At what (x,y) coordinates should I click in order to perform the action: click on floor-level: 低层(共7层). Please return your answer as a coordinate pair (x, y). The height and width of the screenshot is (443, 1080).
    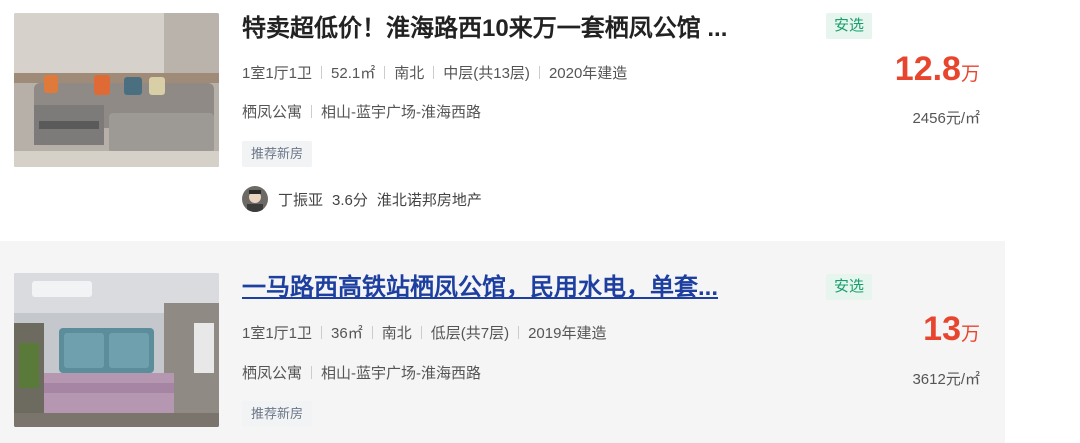
    Looking at the image, I should click on (470, 333).